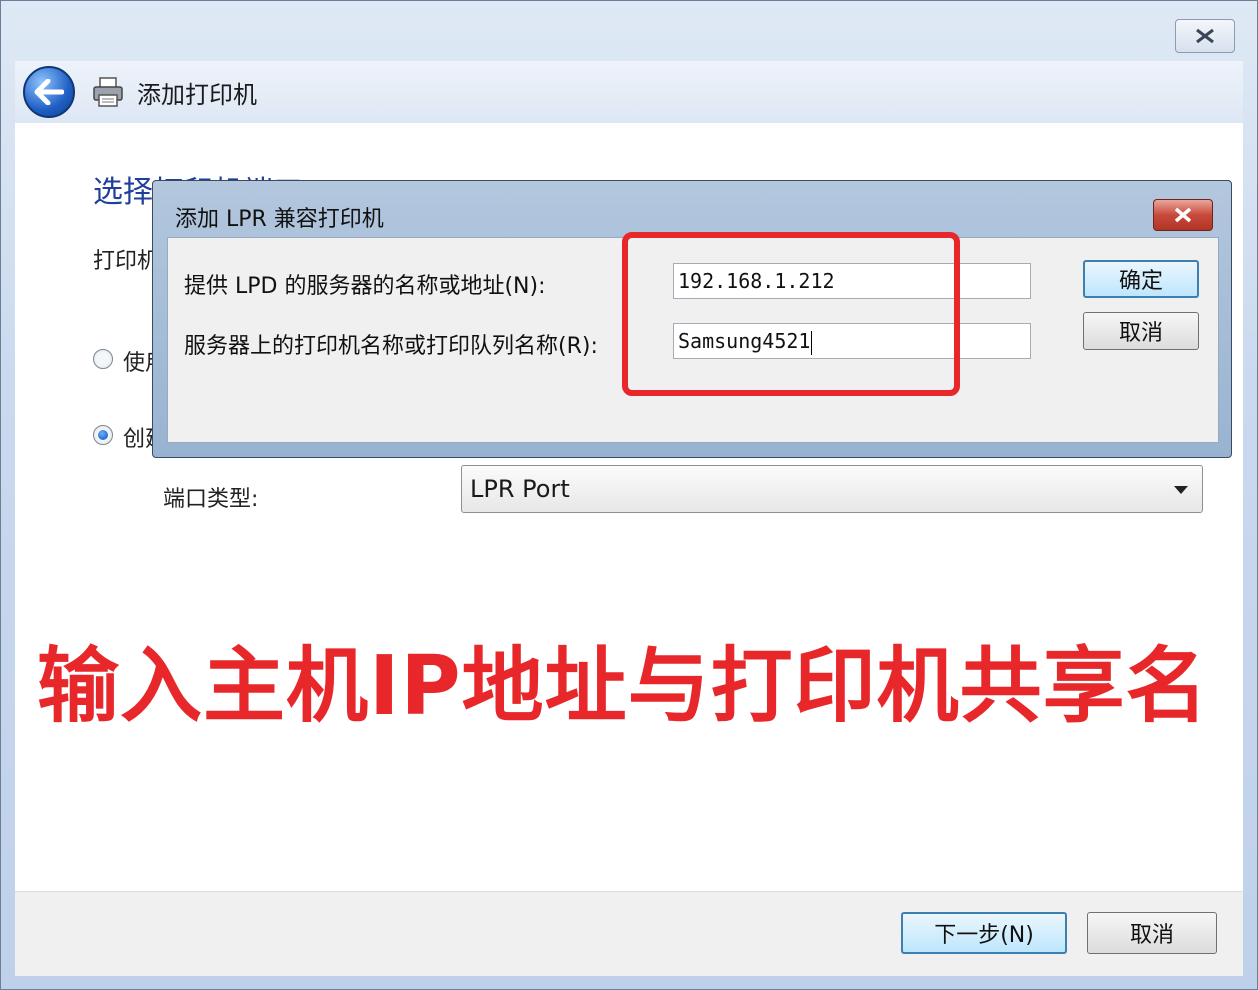 Image resolution: width=1258 pixels, height=990 pixels. Describe the element at coordinates (1141, 331) in the screenshot. I see `dialog-cancel-button: 取消` at that location.